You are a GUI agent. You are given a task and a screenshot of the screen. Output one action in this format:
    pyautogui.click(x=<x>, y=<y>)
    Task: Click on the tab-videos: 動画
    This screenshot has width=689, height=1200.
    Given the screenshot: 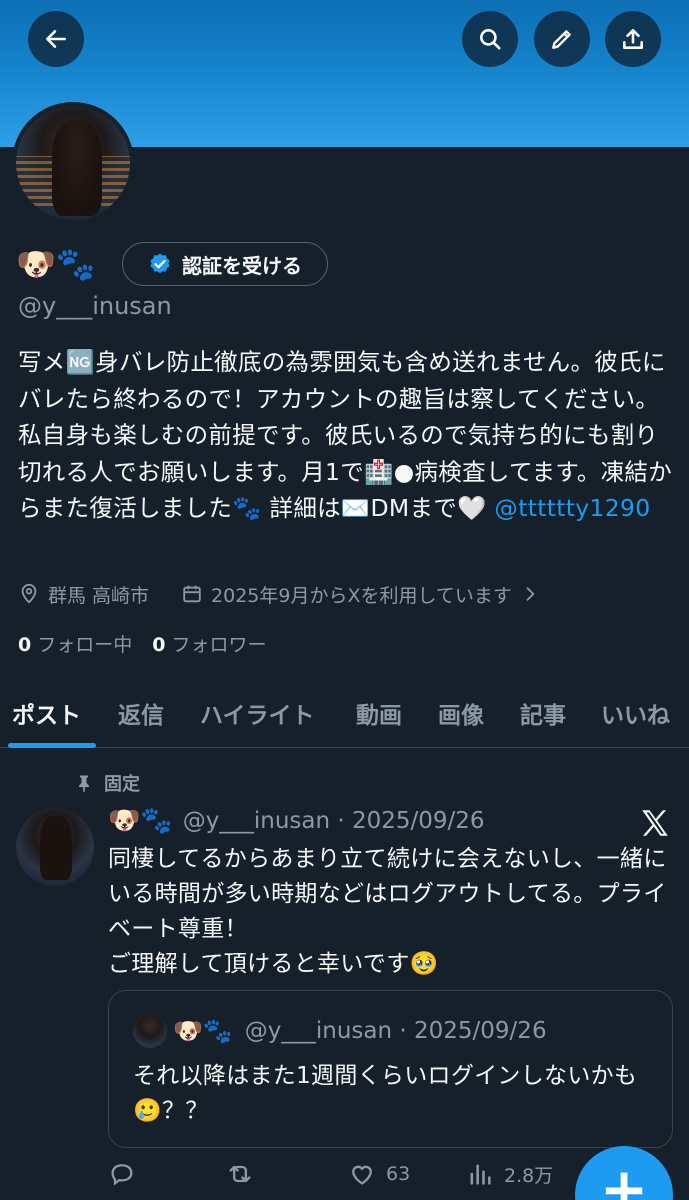 What is the action you would take?
    pyautogui.click(x=379, y=713)
    